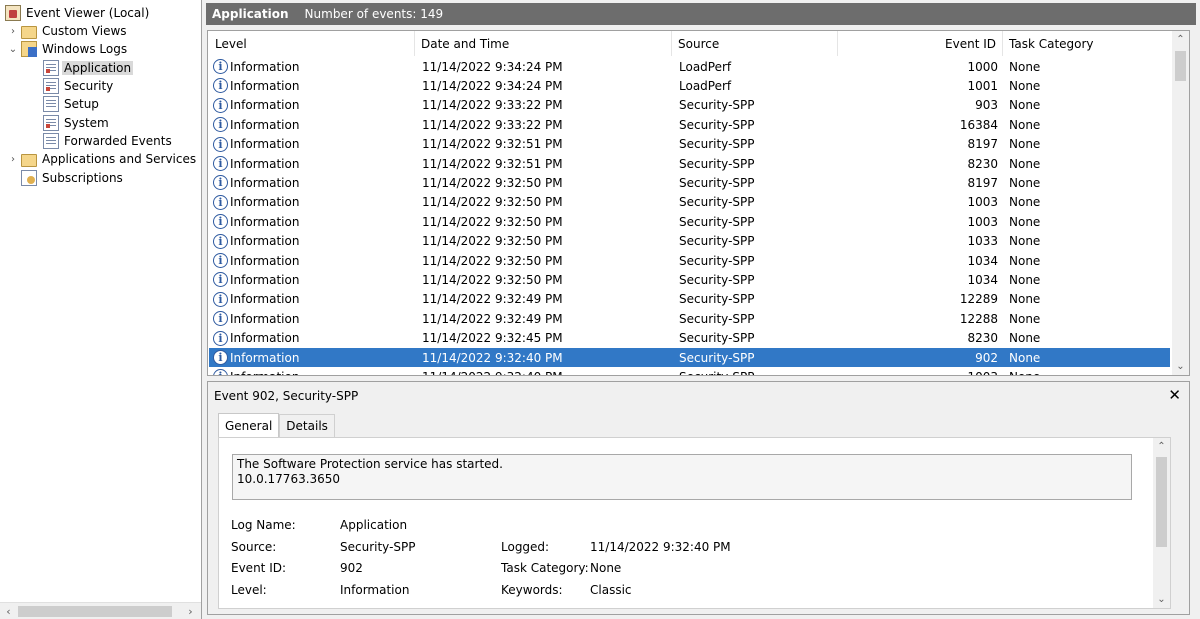 This screenshot has height=619, width=1200. Describe the element at coordinates (611, 590) in the screenshot. I see `keywords-value: Classic` at that location.